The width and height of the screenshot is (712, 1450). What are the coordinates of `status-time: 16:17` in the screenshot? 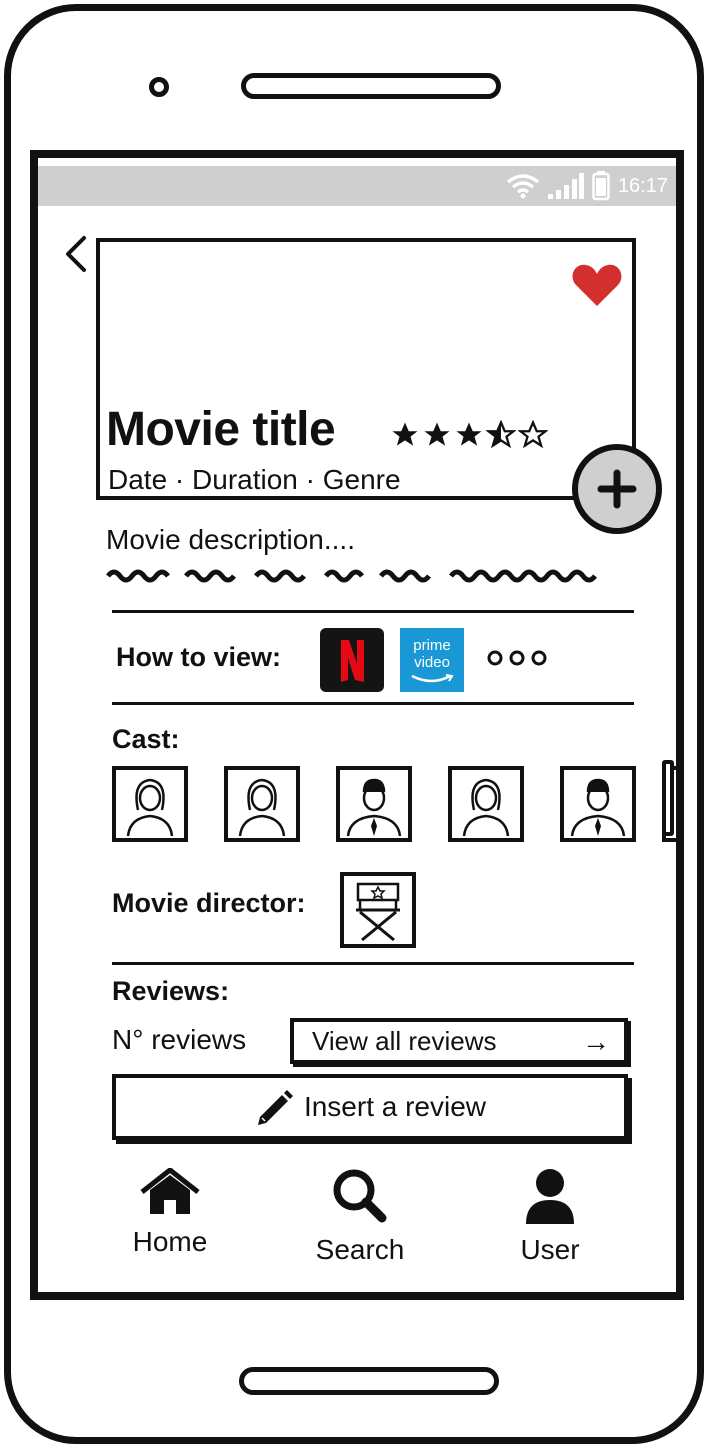 It's located at (642, 185).